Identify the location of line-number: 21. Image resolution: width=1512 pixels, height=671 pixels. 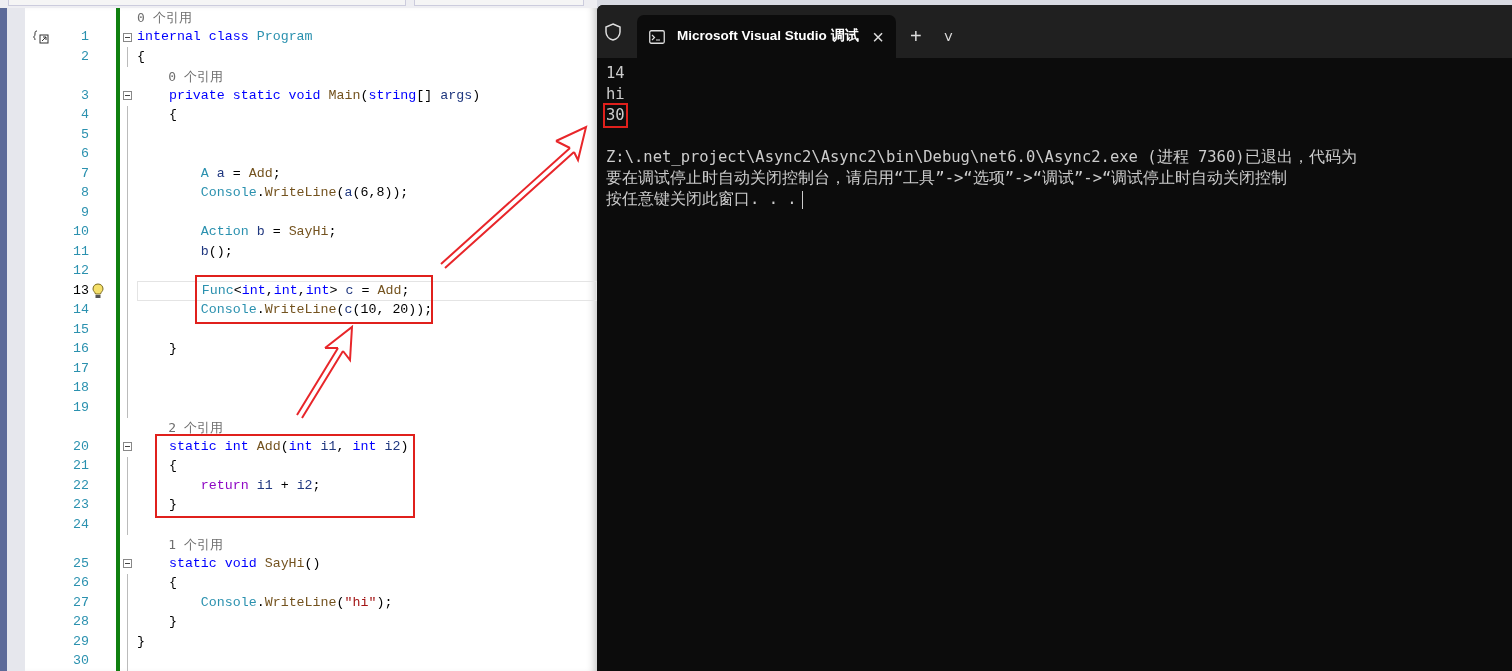
(80, 466).